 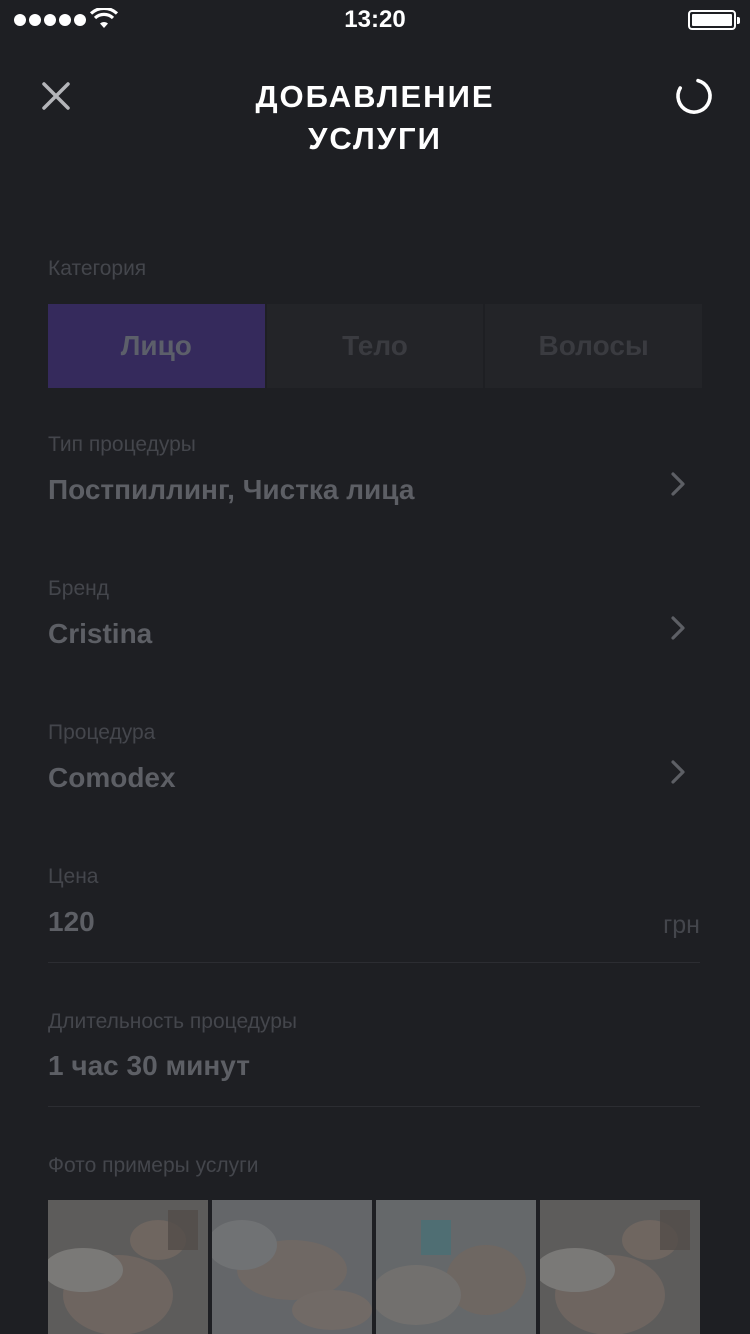 What do you see at coordinates (153, 1165) in the screenshot?
I see `photos-label: Фото примеры услуги` at bounding box center [153, 1165].